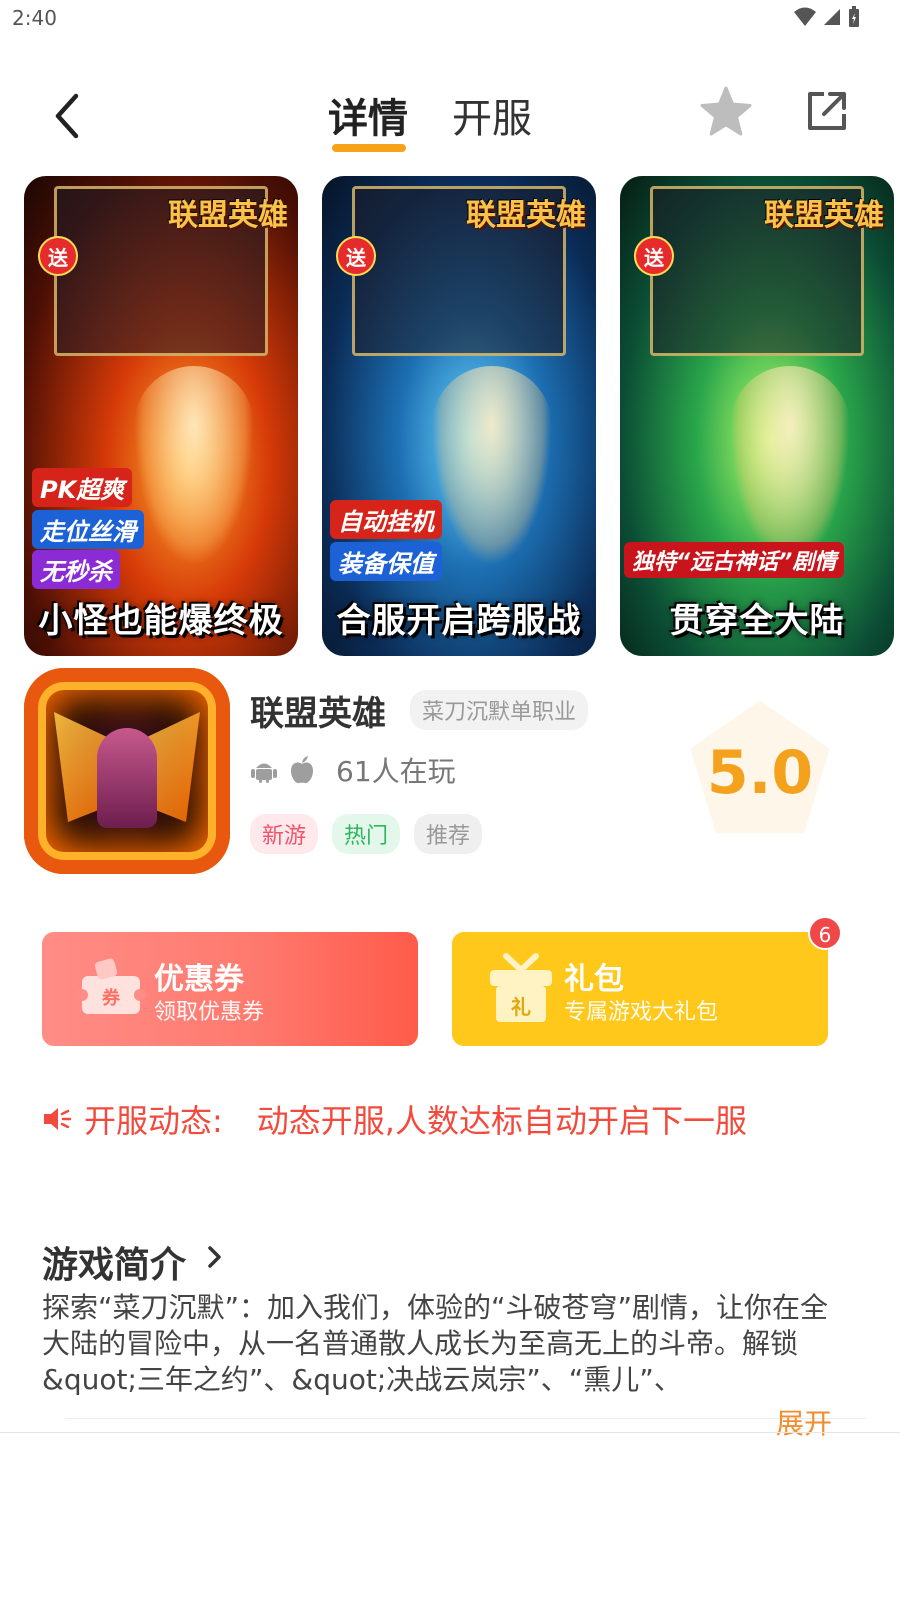 The height and width of the screenshot is (1600, 900). Describe the element at coordinates (76, 569) in the screenshot. I see `screenshot-tag: 无秒杀` at that location.